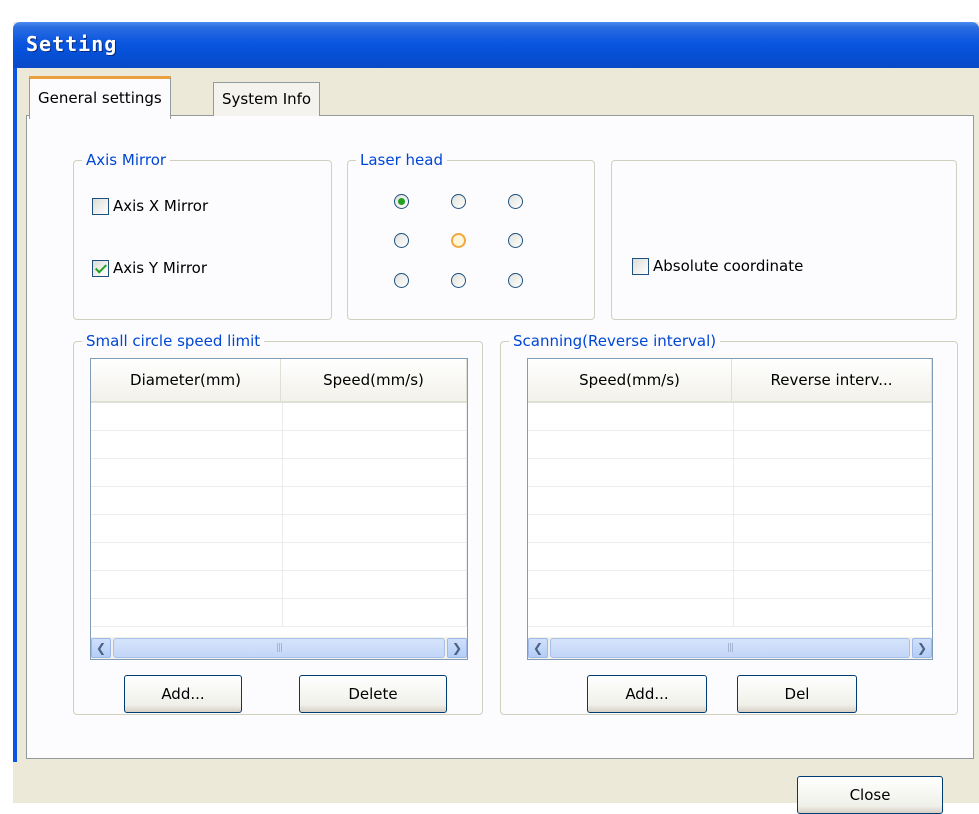  I want to click on absolute-coordinate-checkbox: Absolute coordinate, so click(717, 266).